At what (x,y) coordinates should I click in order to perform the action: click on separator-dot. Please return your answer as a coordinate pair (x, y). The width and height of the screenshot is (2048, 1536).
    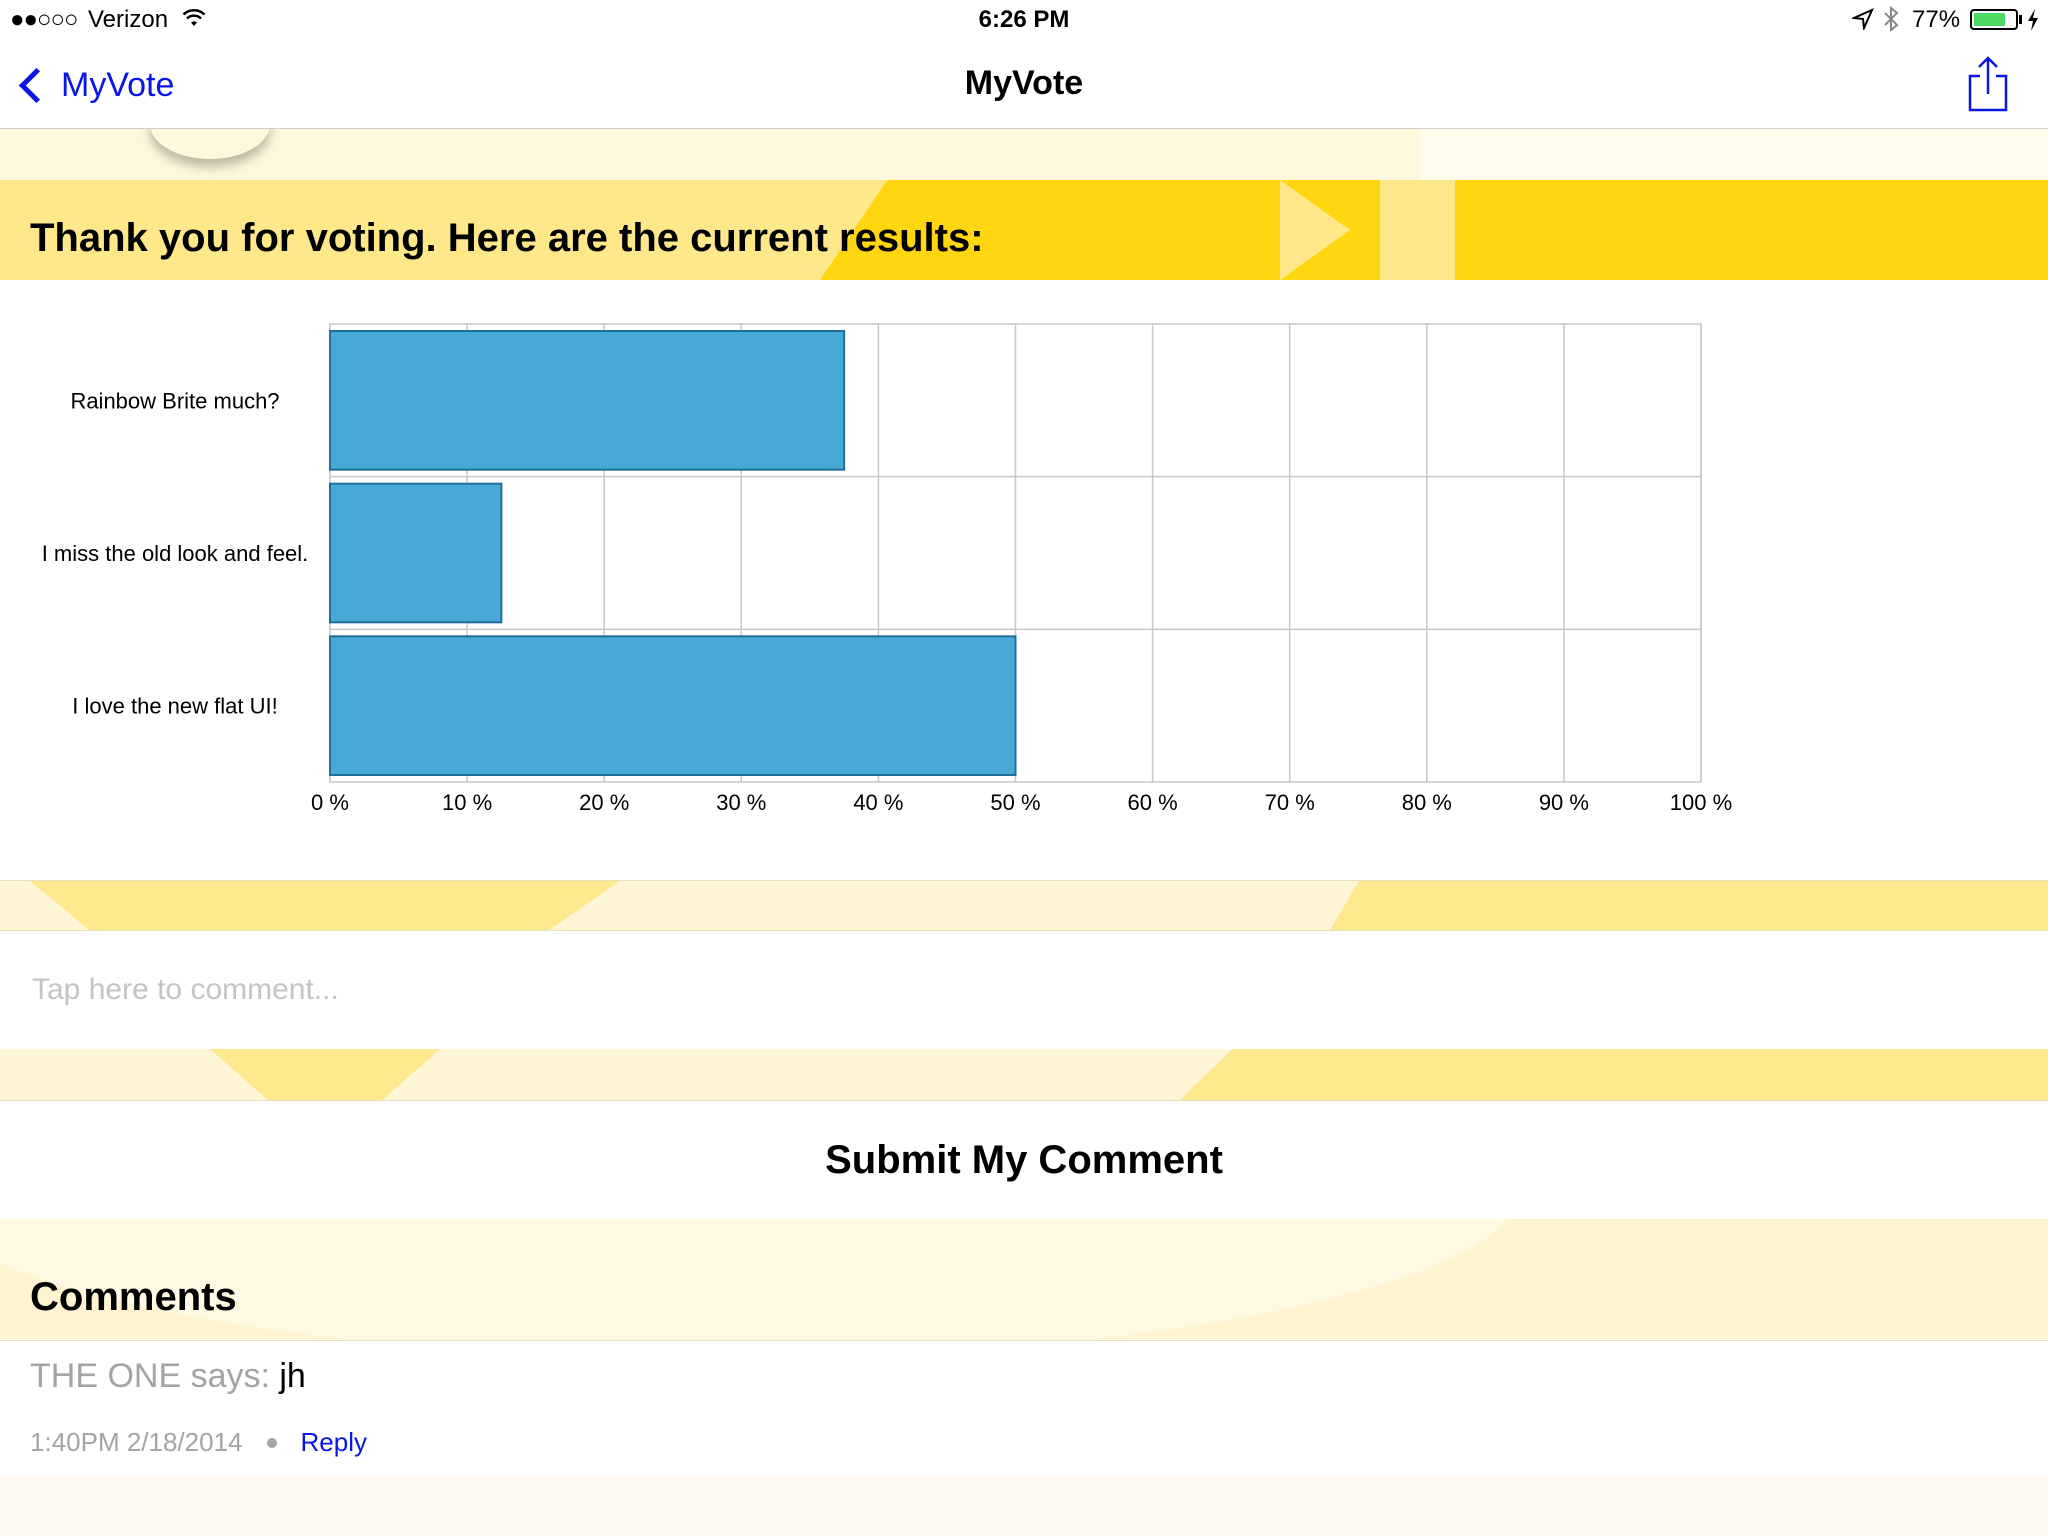
    Looking at the image, I should click on (271, 1442).